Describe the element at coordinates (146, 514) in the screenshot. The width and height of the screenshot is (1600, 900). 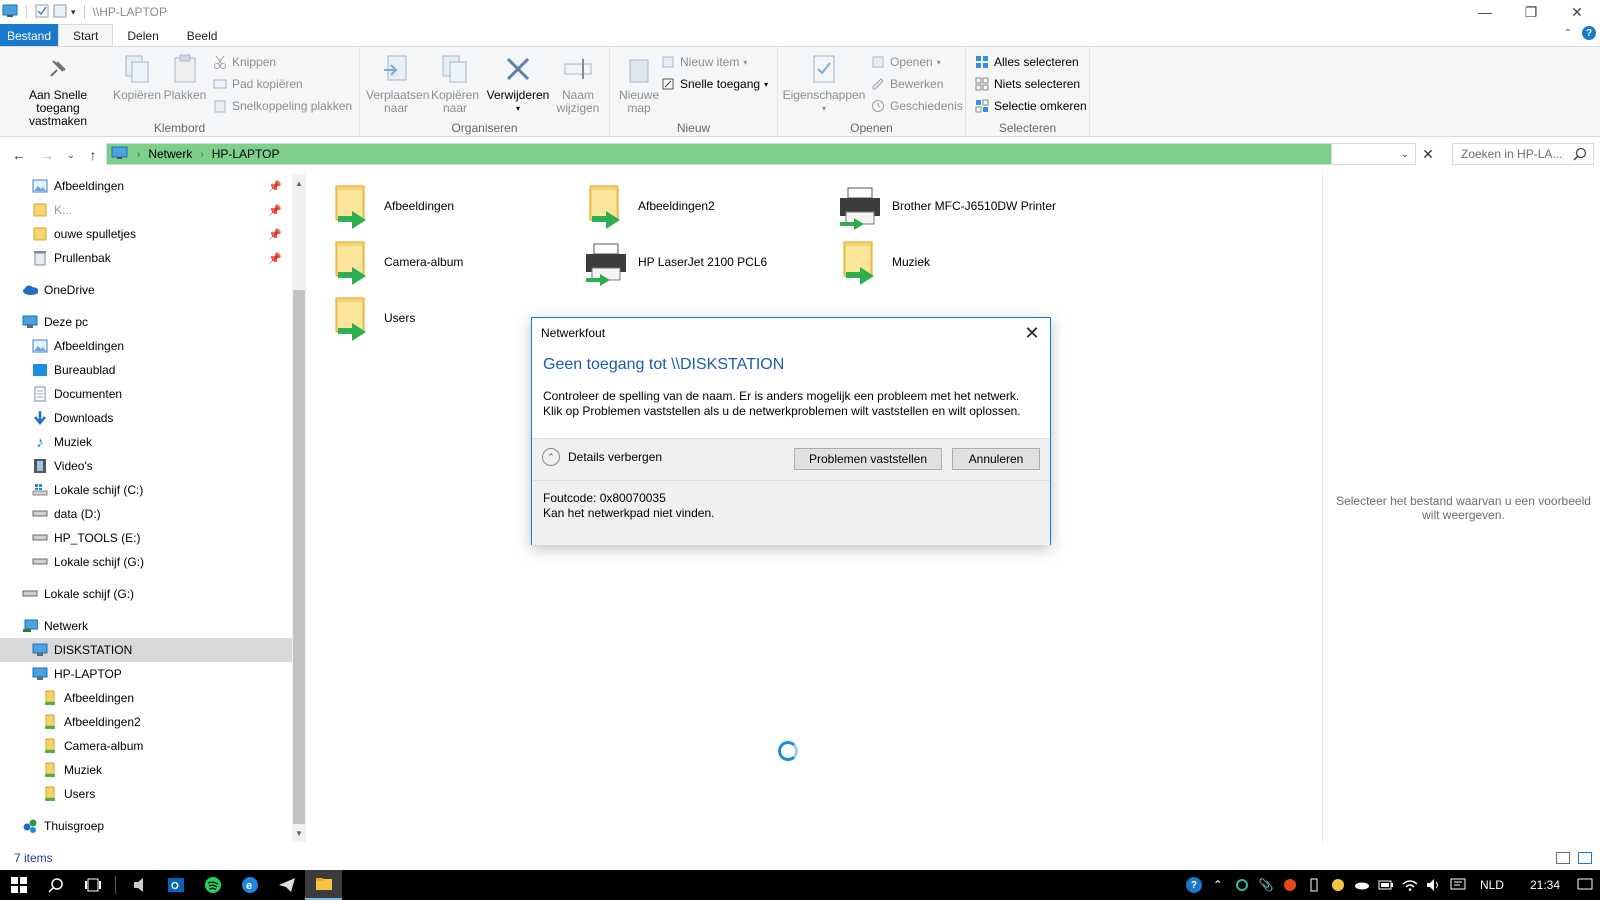
I see `nav-item-drive-d: data (D:)` at that location.